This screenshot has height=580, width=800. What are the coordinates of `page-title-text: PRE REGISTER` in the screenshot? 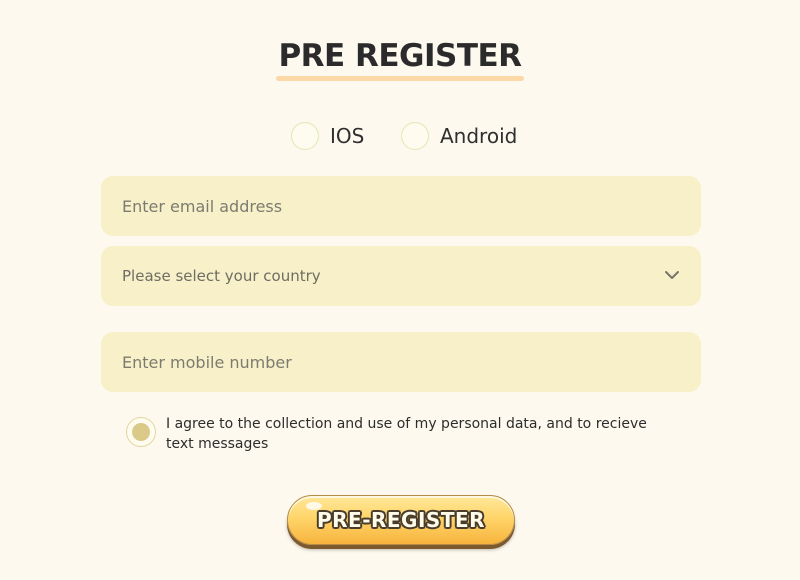 It's located at (400, 56).